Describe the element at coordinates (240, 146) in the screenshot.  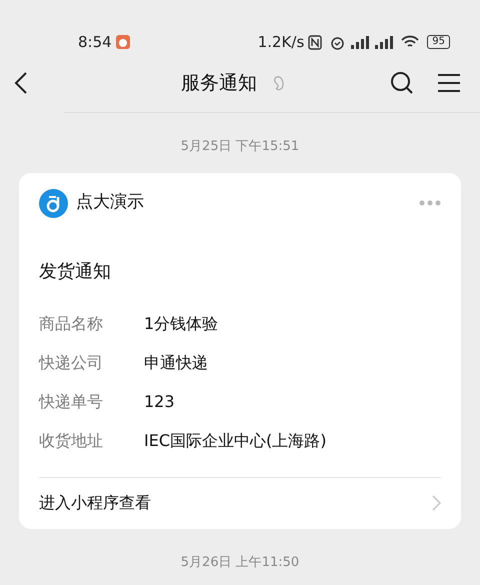
I see `message-timestamp: 5月25日 下午15:51` at that location.